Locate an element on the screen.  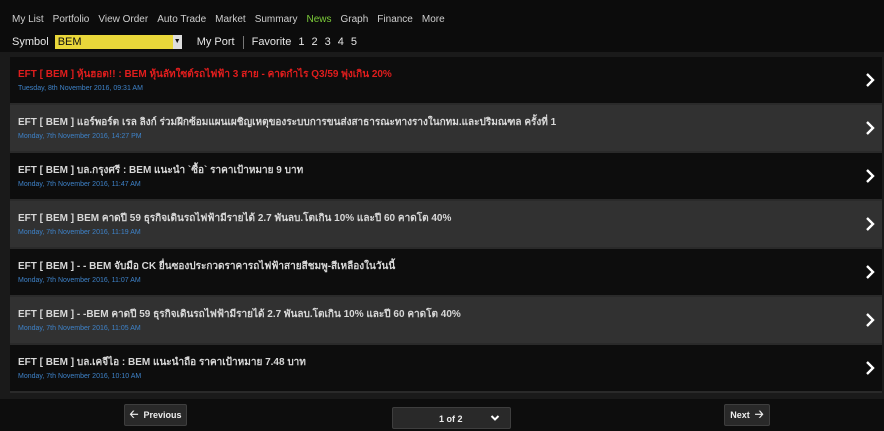
my-port-link: My Port is located at coordinates (216, 42).